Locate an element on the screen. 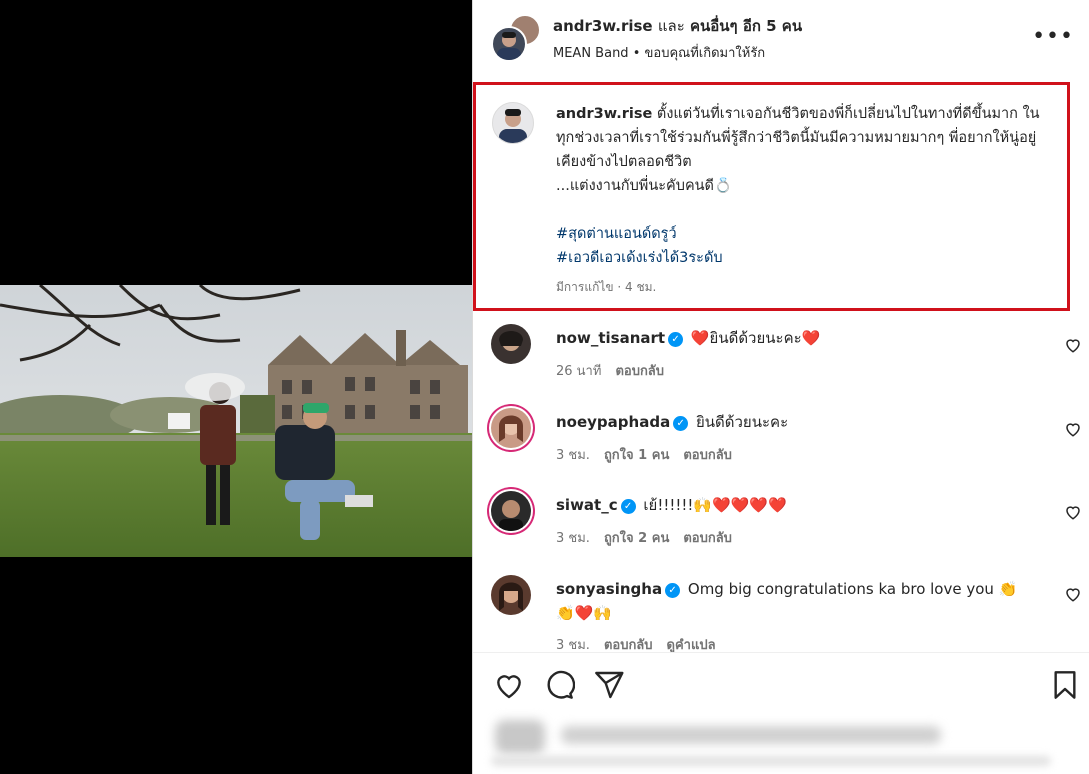  post-author-line: andr3w.rise และ คนอื่นๆ อีก 5 คน is located at coordinates (677, 26).